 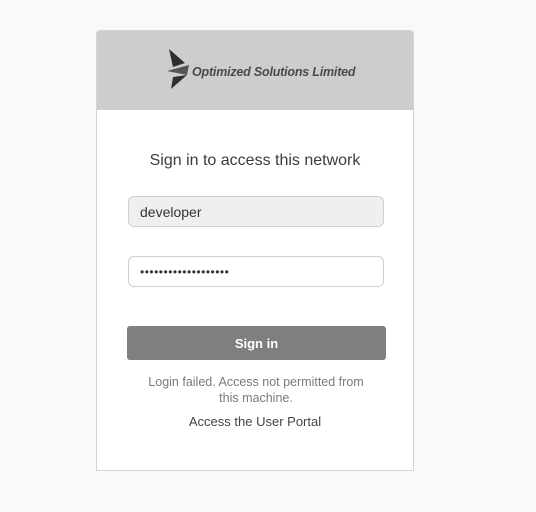 I want to click on brand-header: Optimized Solutions Limited, so click(x=255, y=70).